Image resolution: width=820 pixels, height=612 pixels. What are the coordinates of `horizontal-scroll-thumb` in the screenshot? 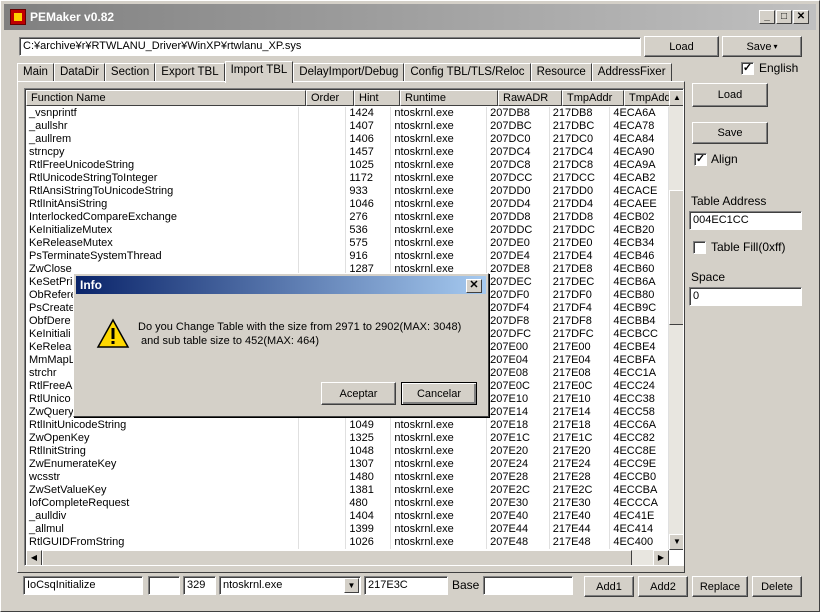 It's located at (337, 557).